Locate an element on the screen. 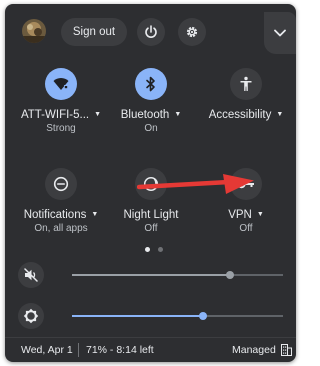 The width and height of the screenshot is (320, 366). tile-label: Night Light is located at coordinates (151, 215).